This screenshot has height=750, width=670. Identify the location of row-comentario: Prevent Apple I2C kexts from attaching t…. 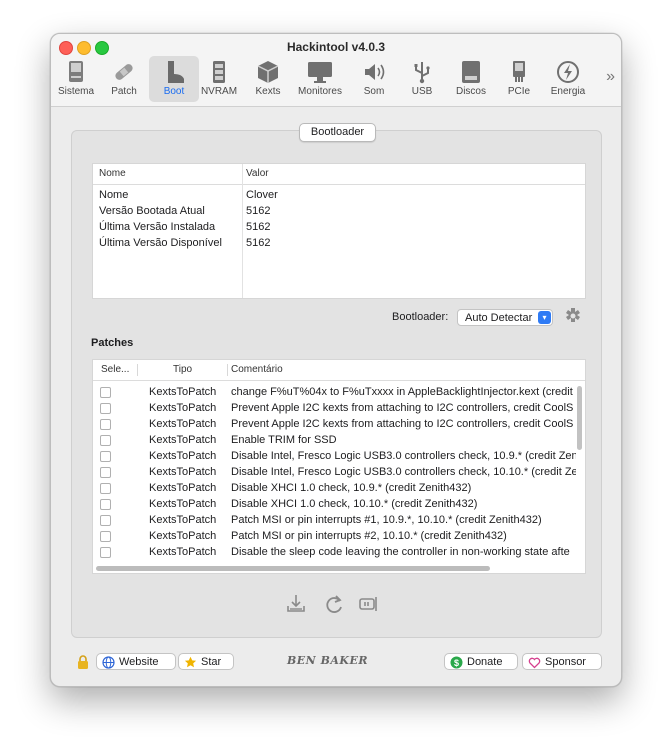
(402, 424).